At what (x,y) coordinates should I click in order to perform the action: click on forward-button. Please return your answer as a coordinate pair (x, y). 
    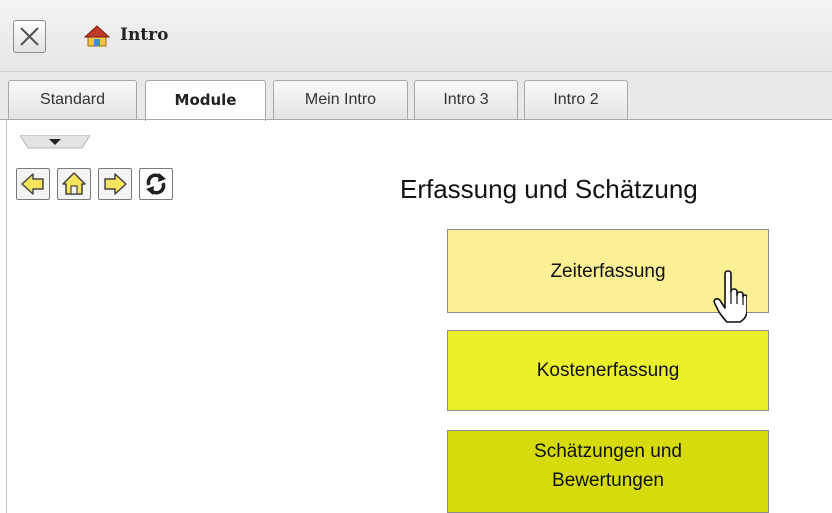
    Looking at the image, I should click on (115, 184).